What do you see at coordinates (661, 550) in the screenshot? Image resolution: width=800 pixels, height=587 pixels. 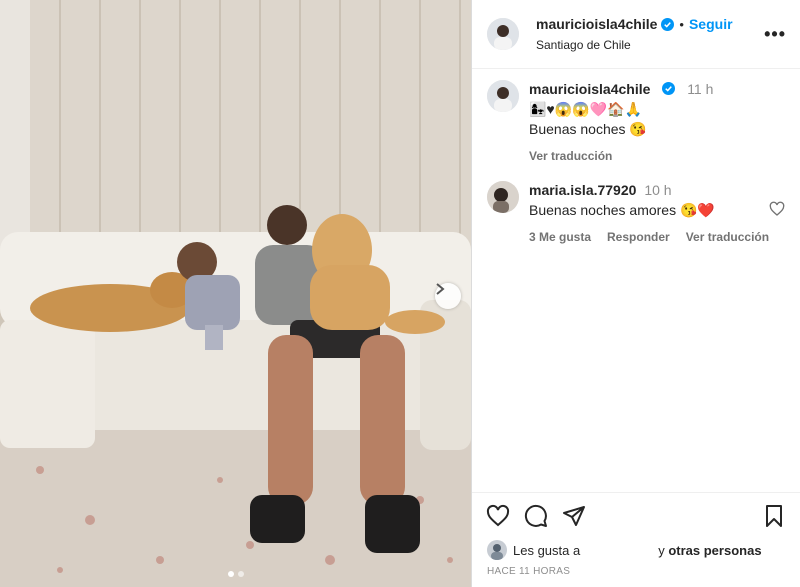 I see `likes-and: y` at bounding box center [661, 550].